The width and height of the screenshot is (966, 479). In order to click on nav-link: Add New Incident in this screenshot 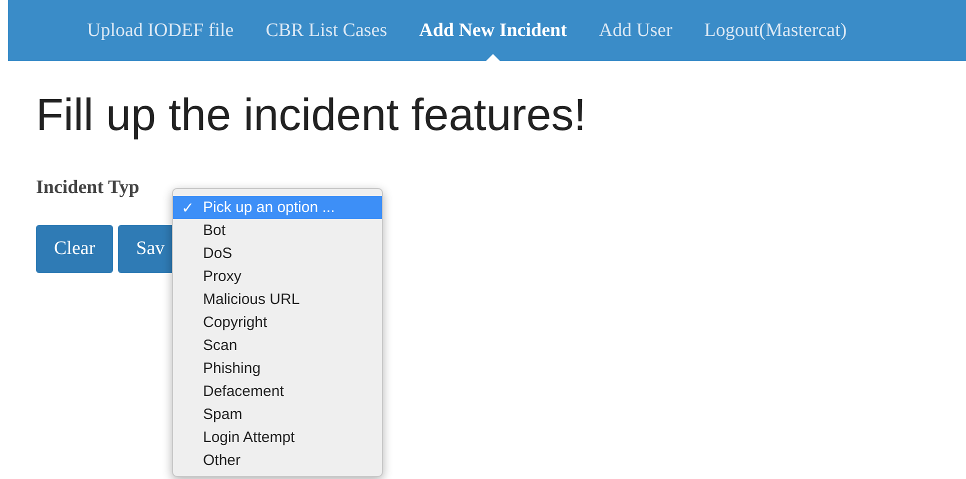, I will do `click(493, 30)`.